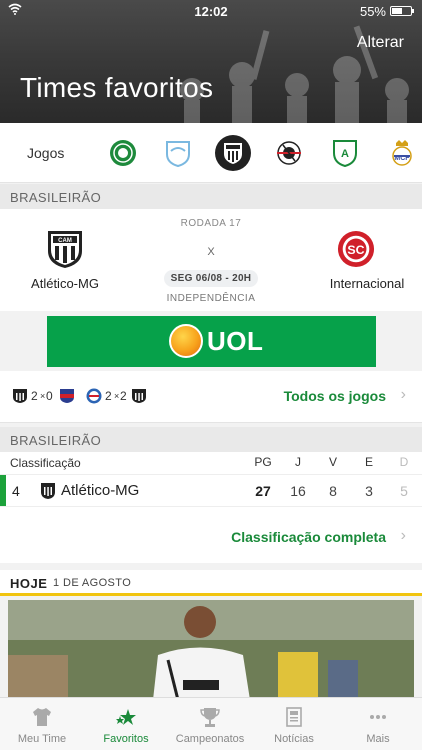  Describe the element at coordinates (402, 158) in the screenshot. I see `svg-text: MCF` at that location.